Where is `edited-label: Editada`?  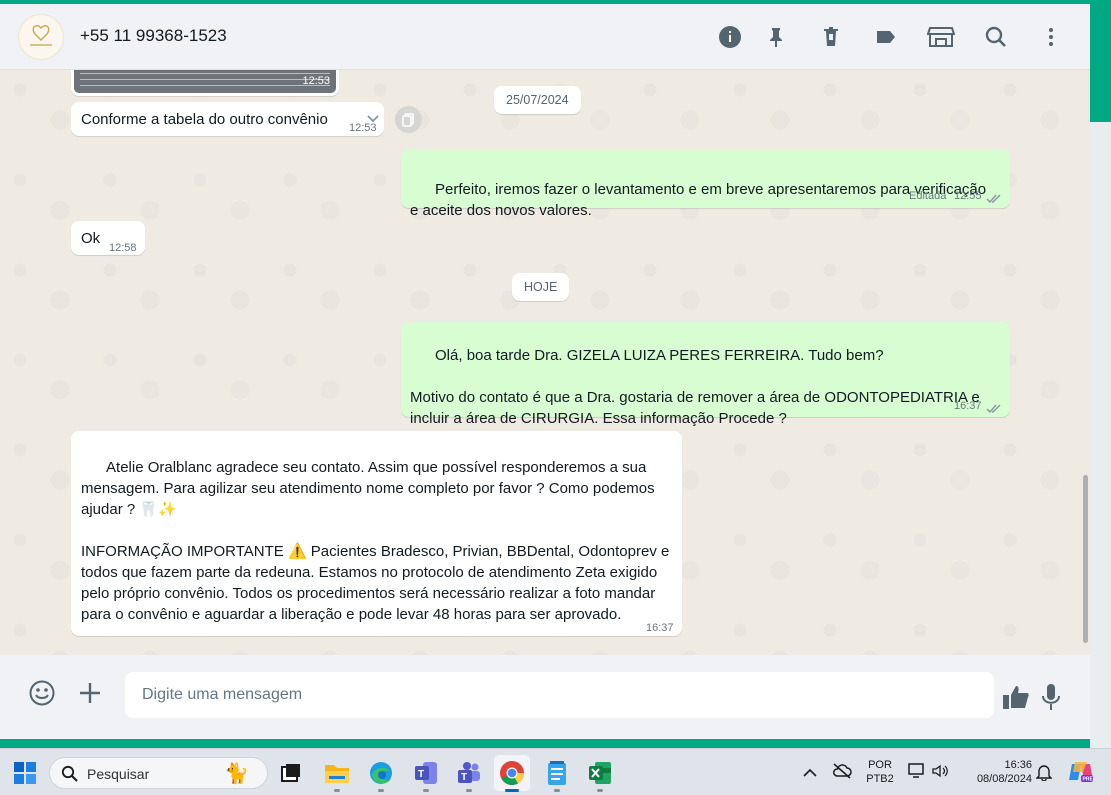 edited-label: Editada is located at coordinates (928, 196).